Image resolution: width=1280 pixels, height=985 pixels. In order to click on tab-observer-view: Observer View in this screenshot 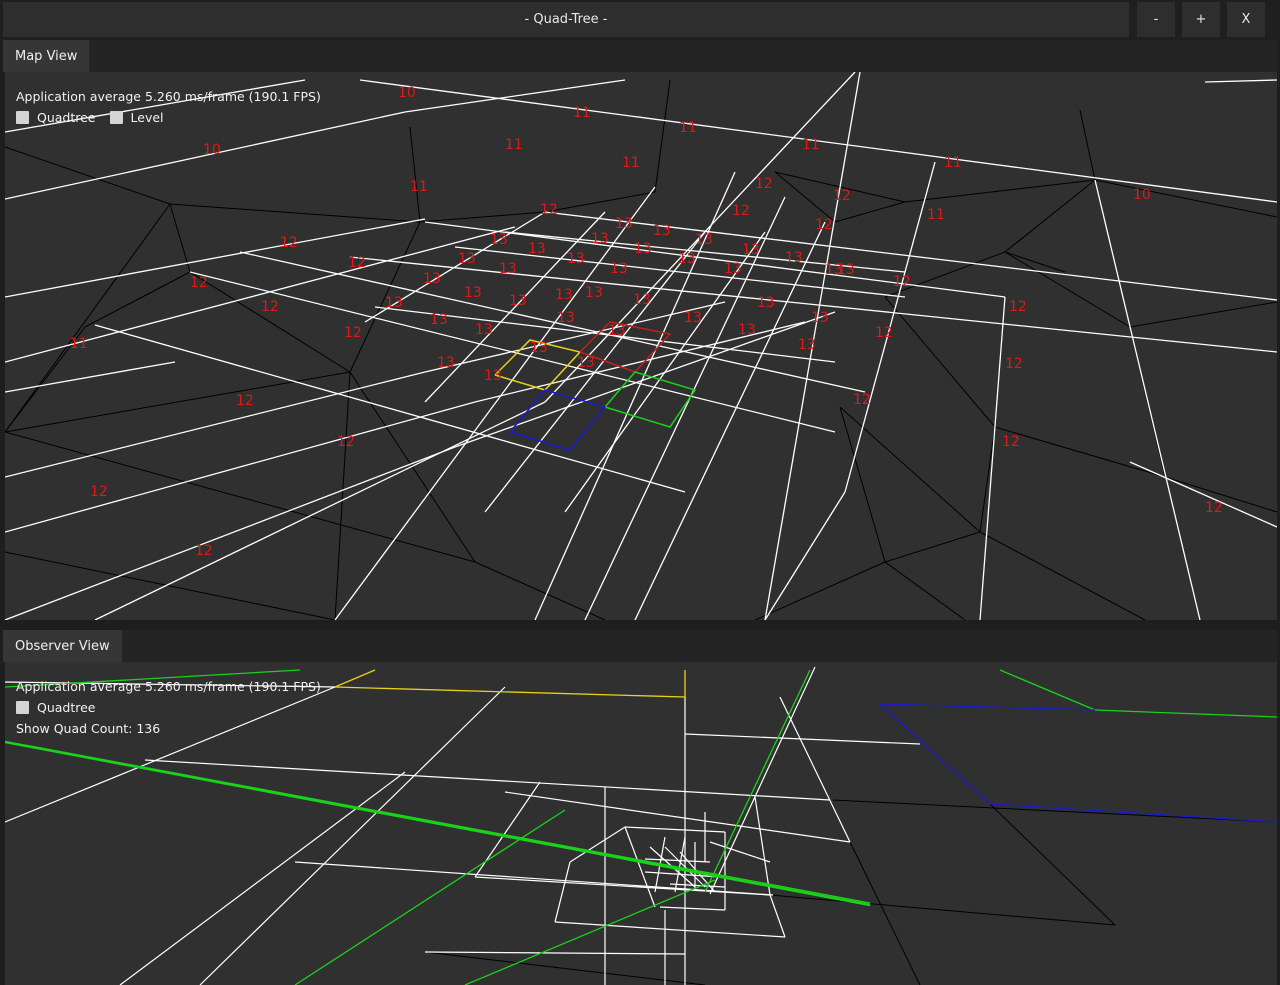, I will do `click(62, 646)`.